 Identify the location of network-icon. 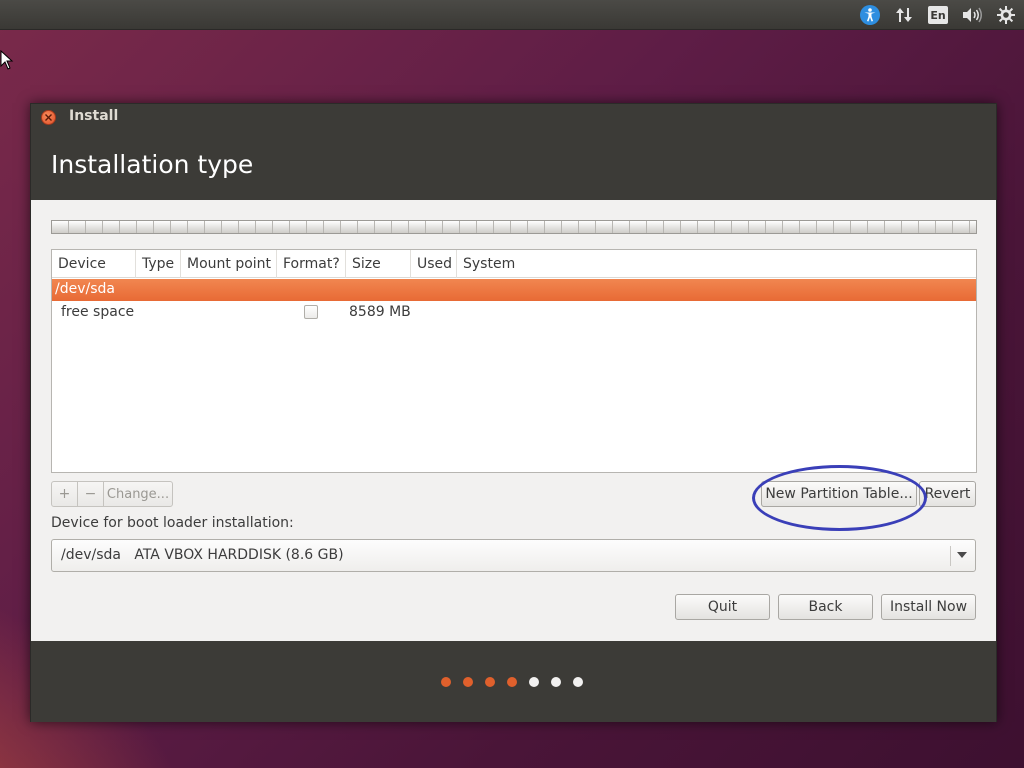
(904, 15).